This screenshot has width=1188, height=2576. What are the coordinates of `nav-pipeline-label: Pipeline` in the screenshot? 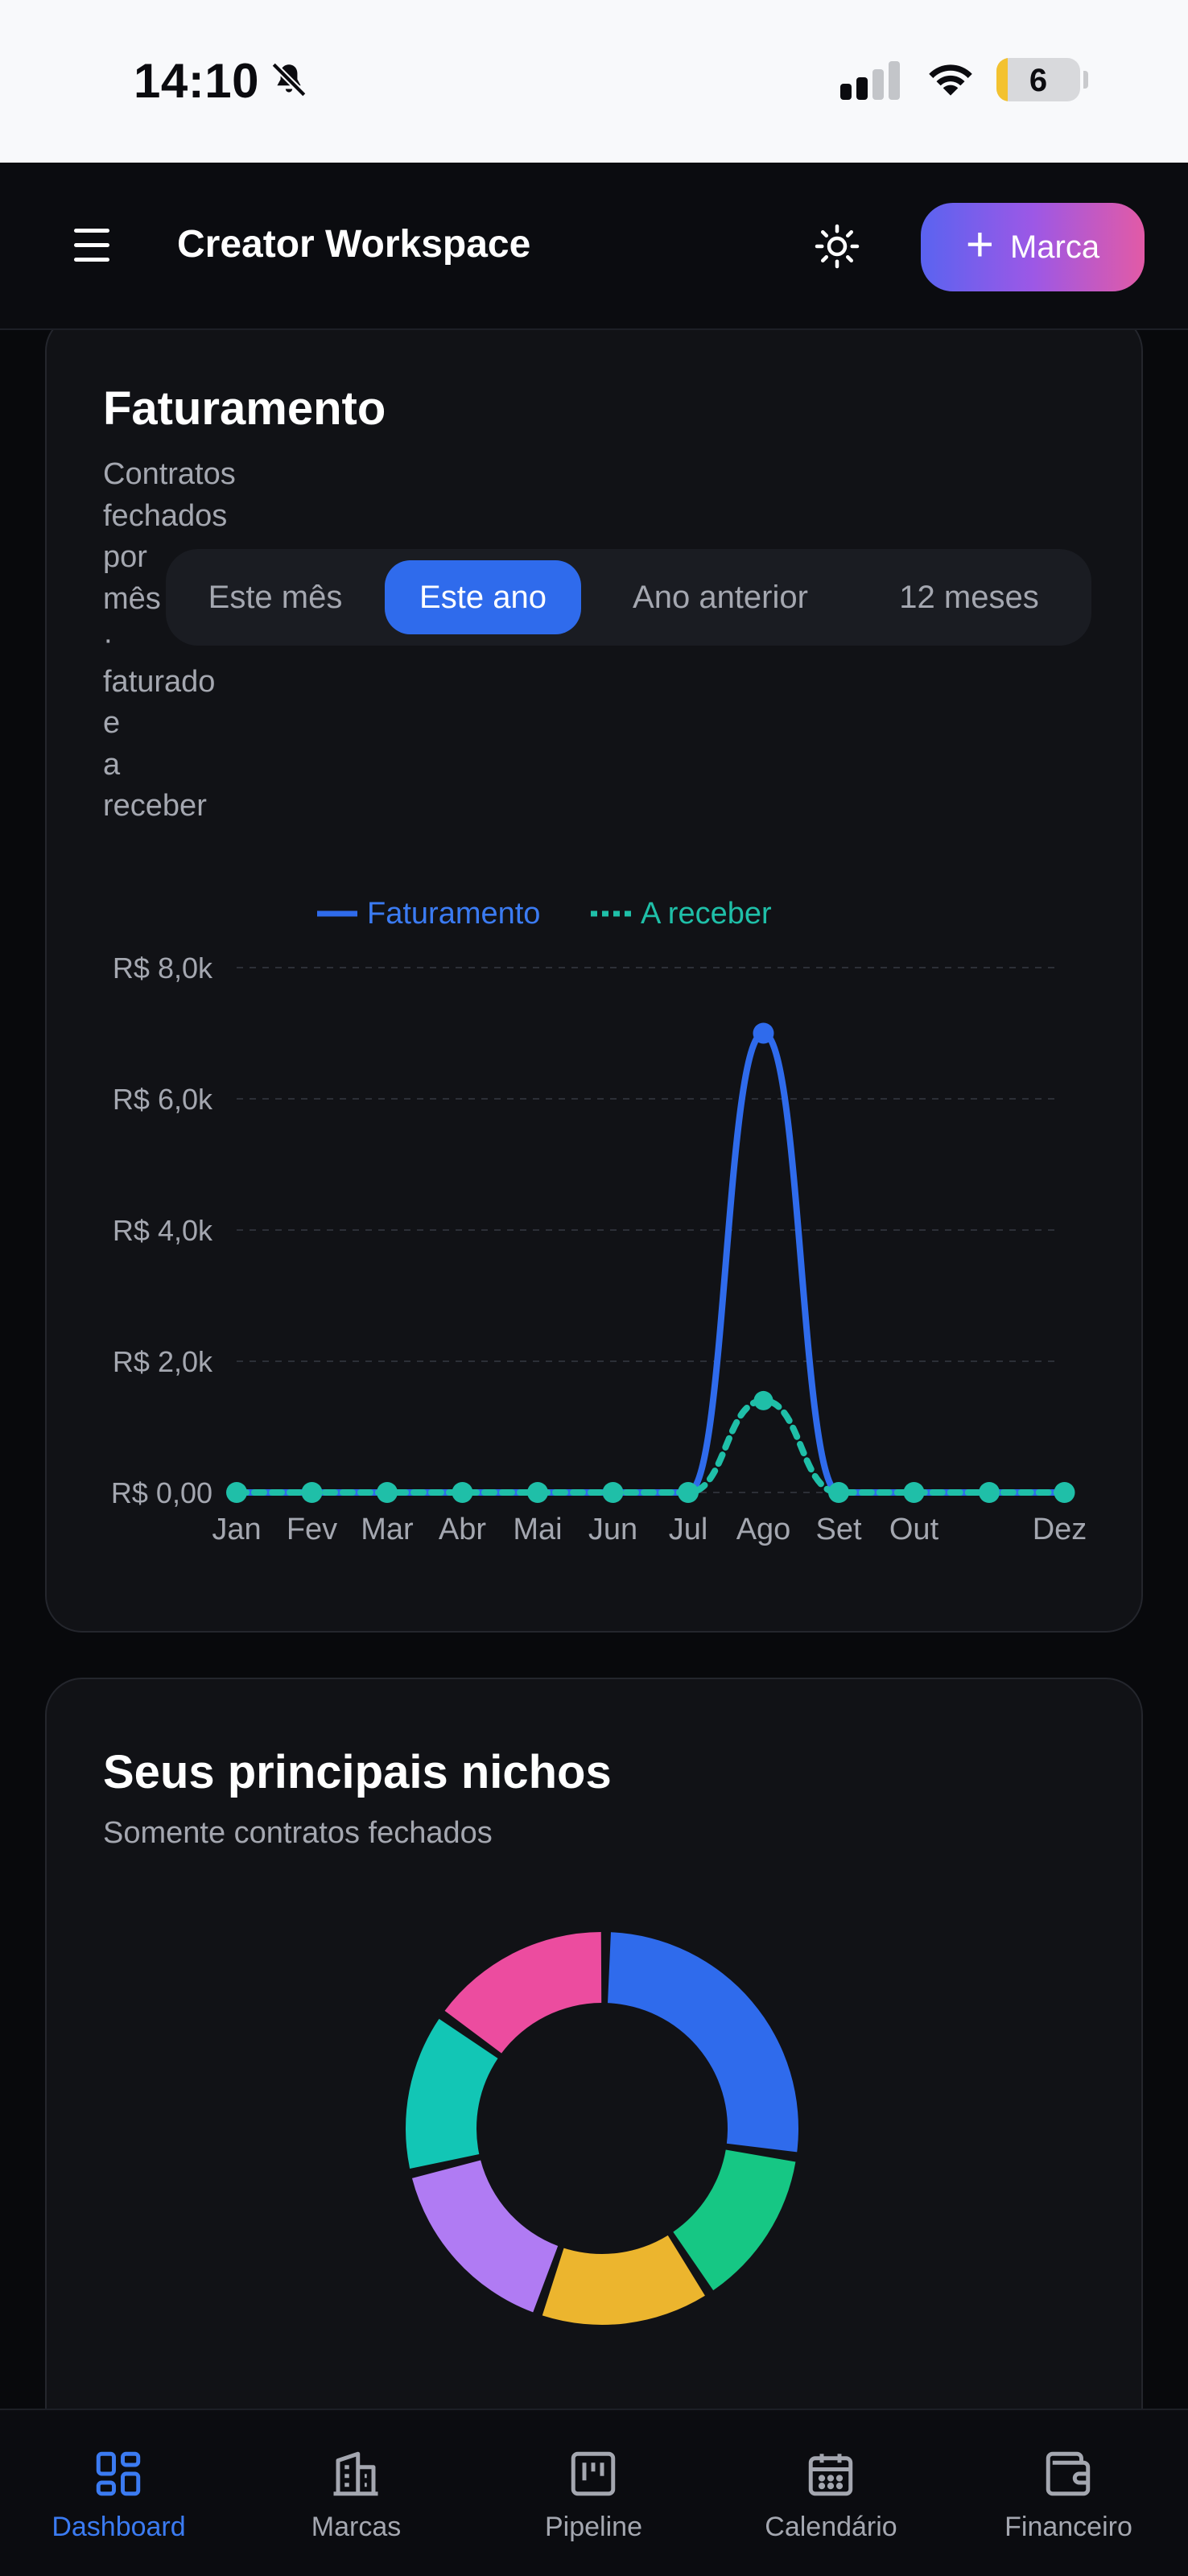 It's located at (593, 2527).